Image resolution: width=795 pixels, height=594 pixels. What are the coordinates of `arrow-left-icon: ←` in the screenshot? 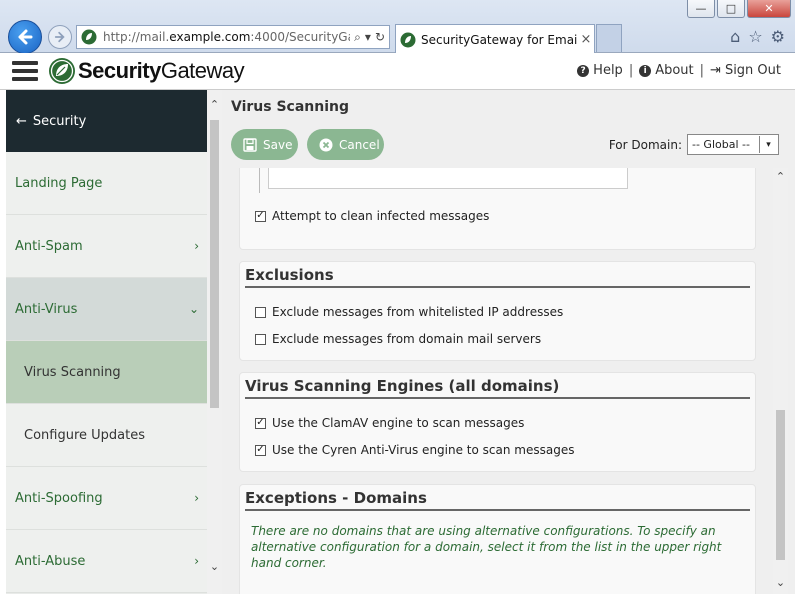 It's located at (21, 121).